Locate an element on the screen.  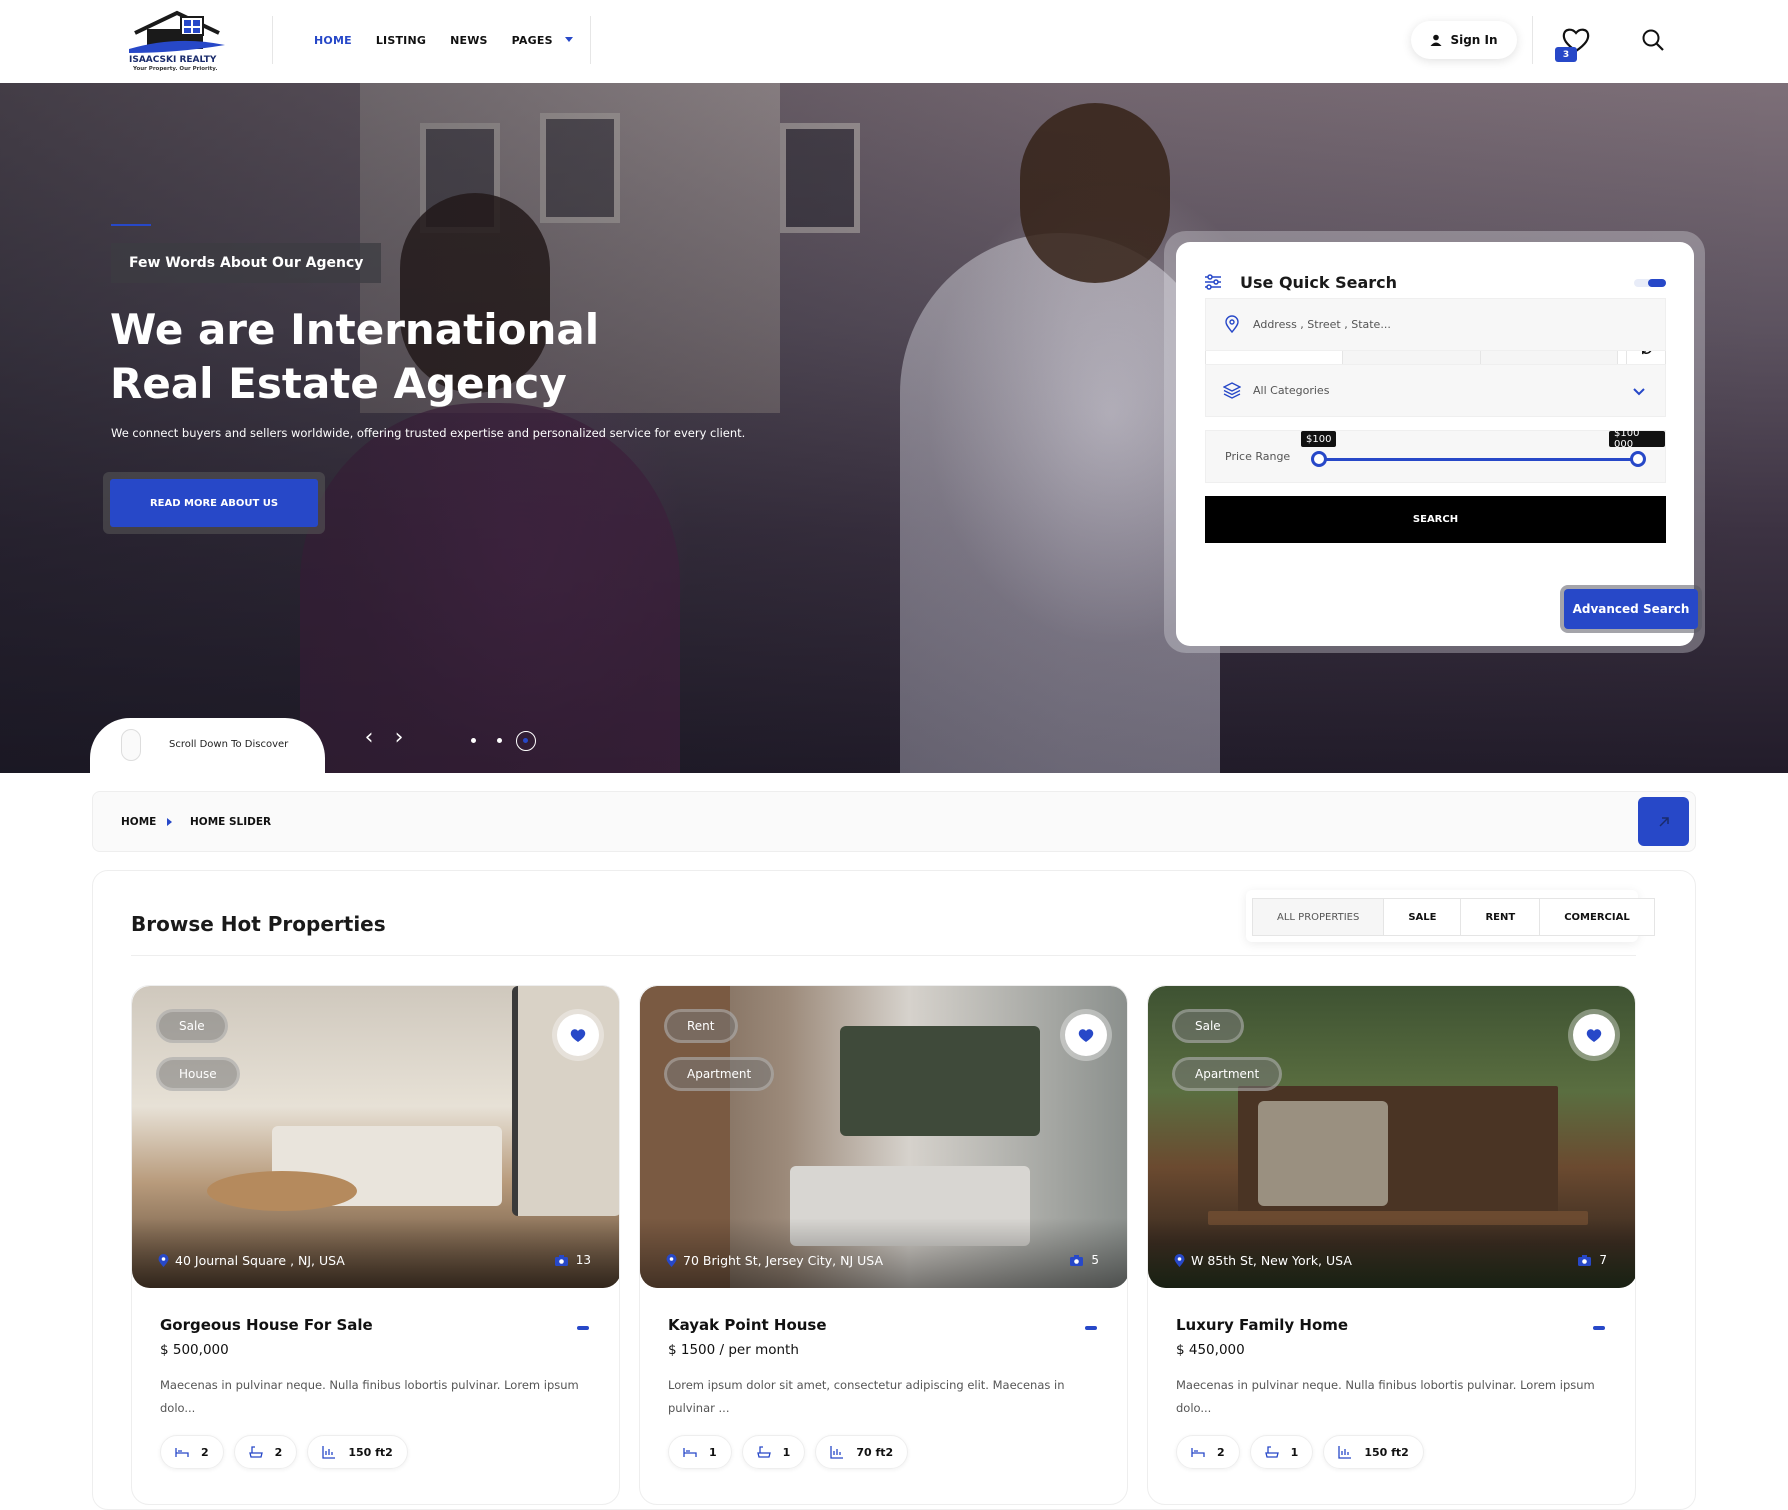
filter-rent: RENT is located at coordinates (1500, 917).